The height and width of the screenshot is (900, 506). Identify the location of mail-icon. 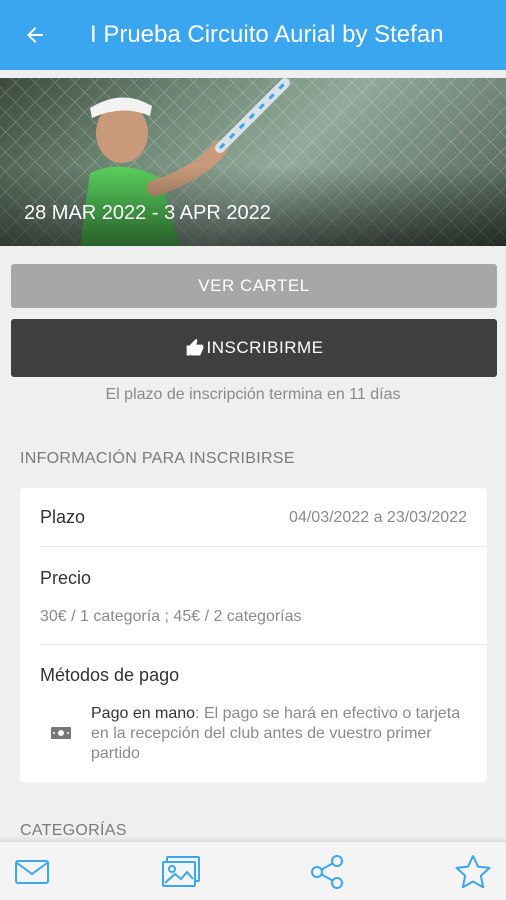
(32, 871).